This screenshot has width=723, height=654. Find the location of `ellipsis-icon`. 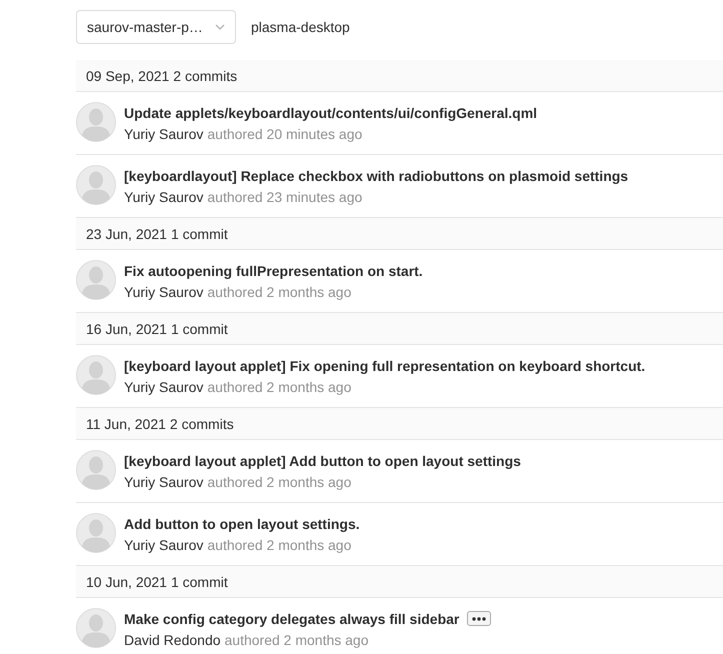

ellipsis-icon is located at coordinates (479, 618).